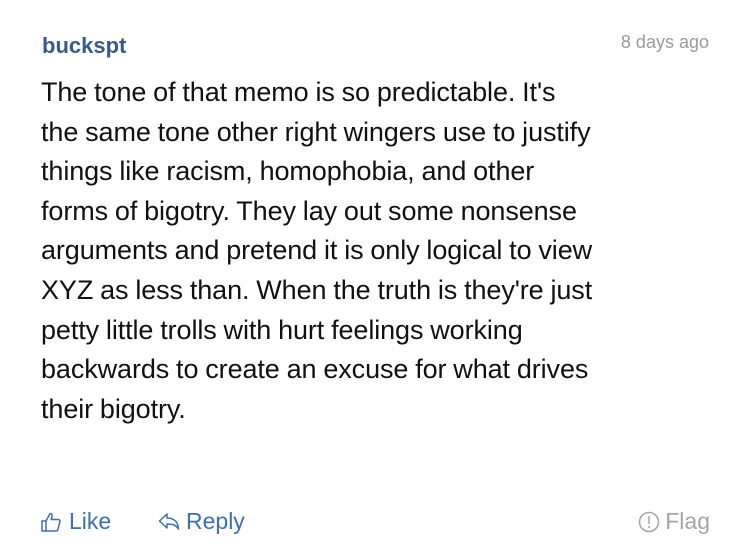 This screenshot has width=738, height=558. Describe the element at coordinates (687, 521) in the screenshot. I see `flag-label: Flag` at that location.